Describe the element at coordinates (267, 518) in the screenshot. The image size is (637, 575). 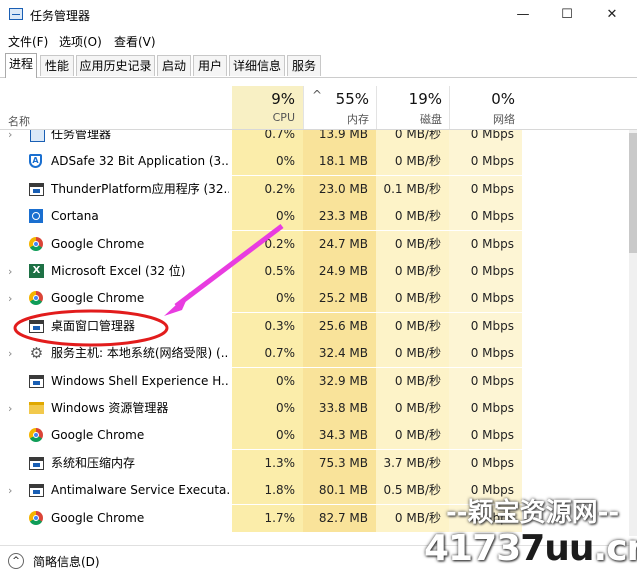
I see `process-cpu: 1.7%` at that location.